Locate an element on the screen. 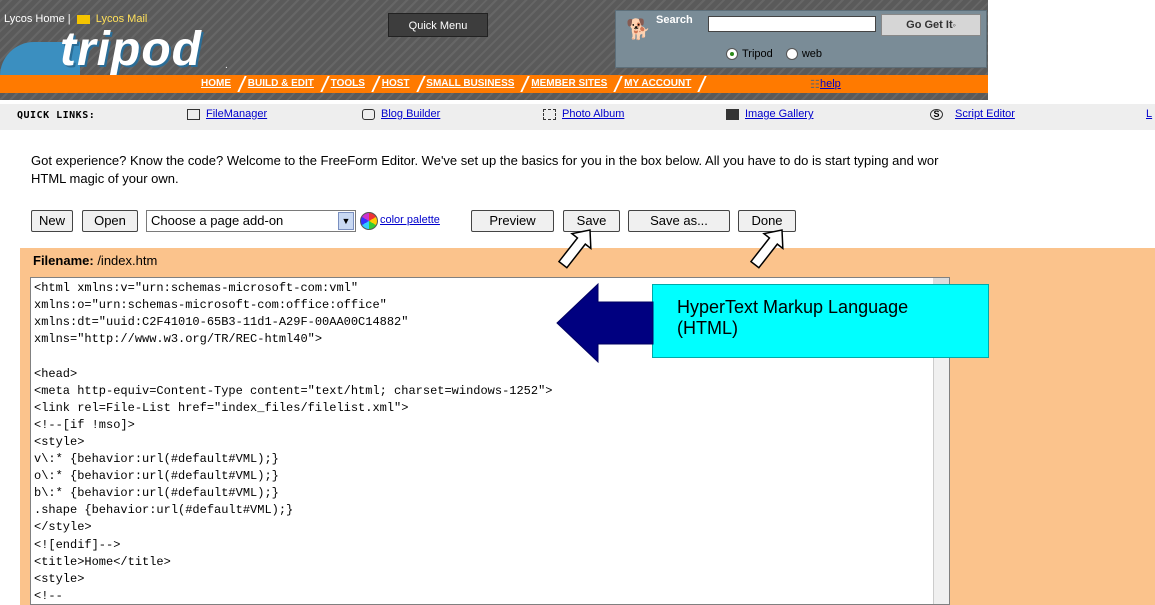 The image size is (1155, 605). save-button: Save is located at coordinates (591, 221).